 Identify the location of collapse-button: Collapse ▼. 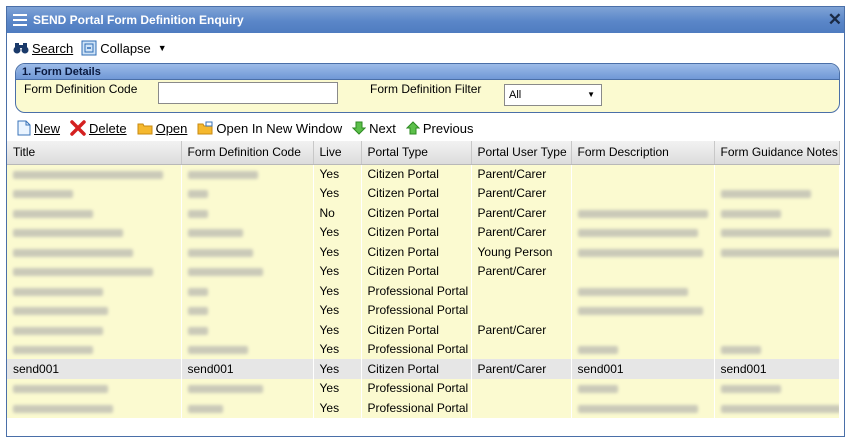
(124, 48).